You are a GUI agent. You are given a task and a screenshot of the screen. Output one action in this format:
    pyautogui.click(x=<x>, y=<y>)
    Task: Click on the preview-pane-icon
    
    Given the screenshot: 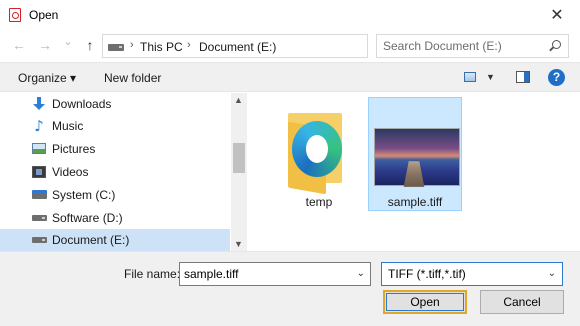 What is the action you would take?
    pyautogui.click(x=523, y=77)
    